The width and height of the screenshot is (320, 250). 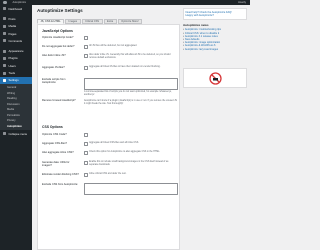 I want to click on sidebar-item-label: Media, so click(x=12, y=26).